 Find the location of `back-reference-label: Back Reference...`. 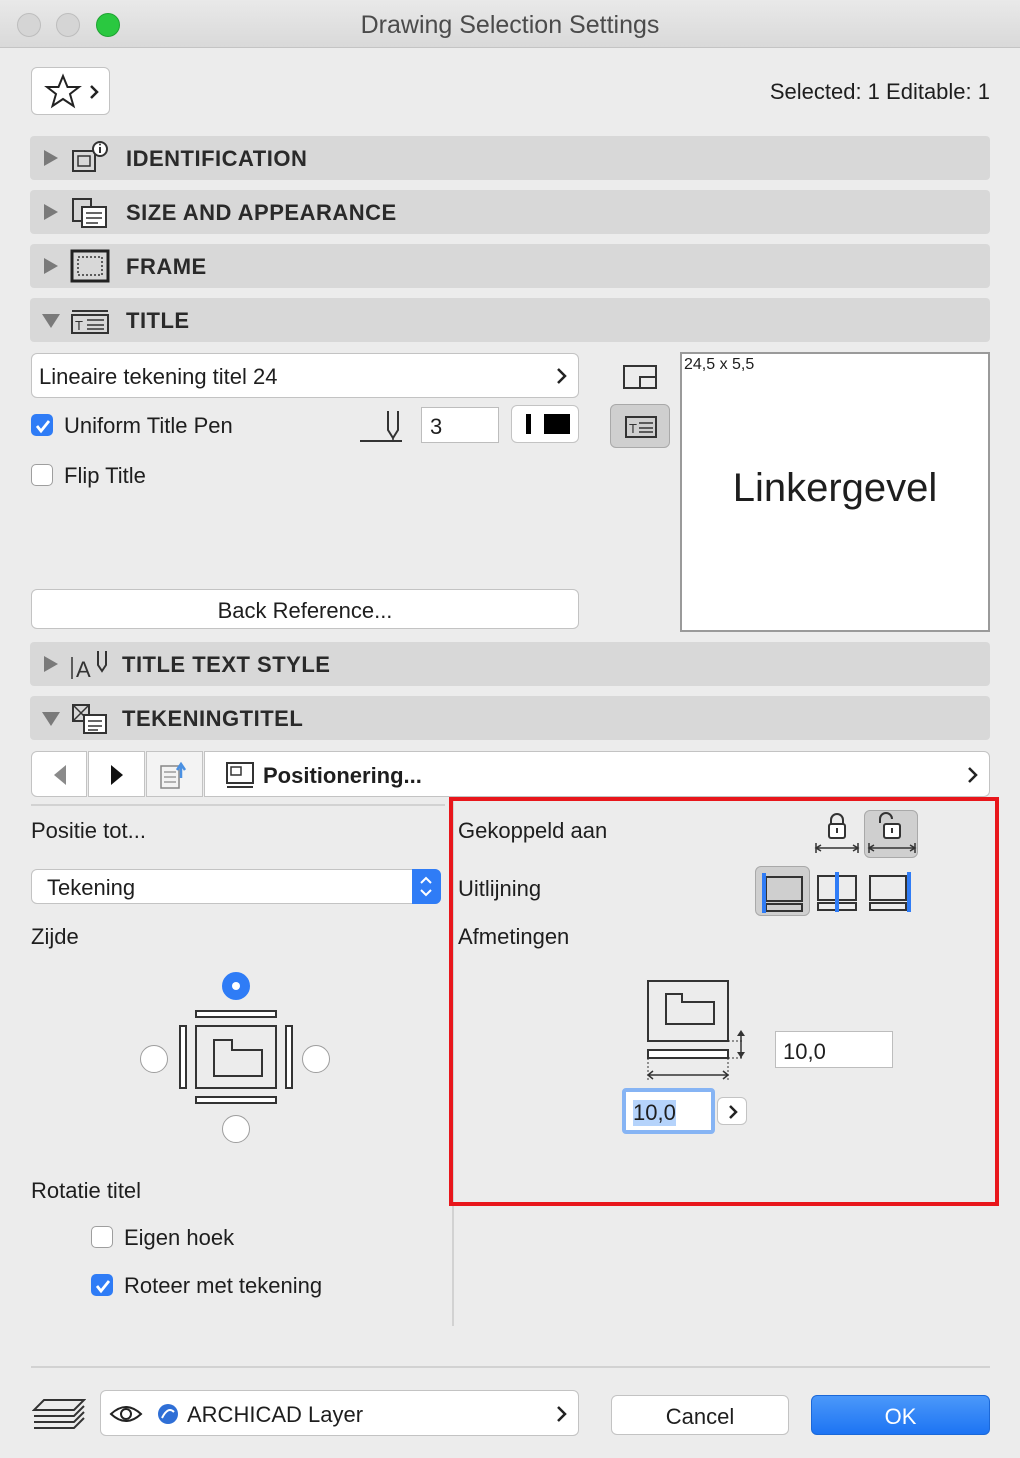

back-reference-label: Back Reference... is located at coordinates (305, 610).